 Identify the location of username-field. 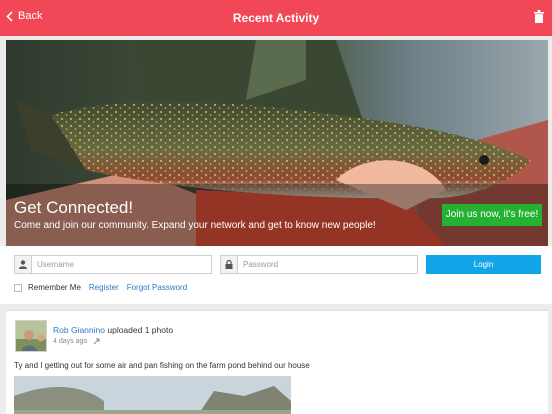
(113, 264).